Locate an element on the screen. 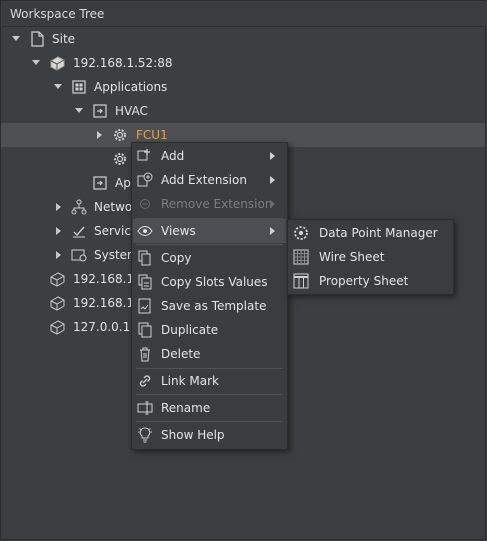 Image resolution: width=487 pixels, height=541 pixels. page-icon is located at coordinates (37, 39).